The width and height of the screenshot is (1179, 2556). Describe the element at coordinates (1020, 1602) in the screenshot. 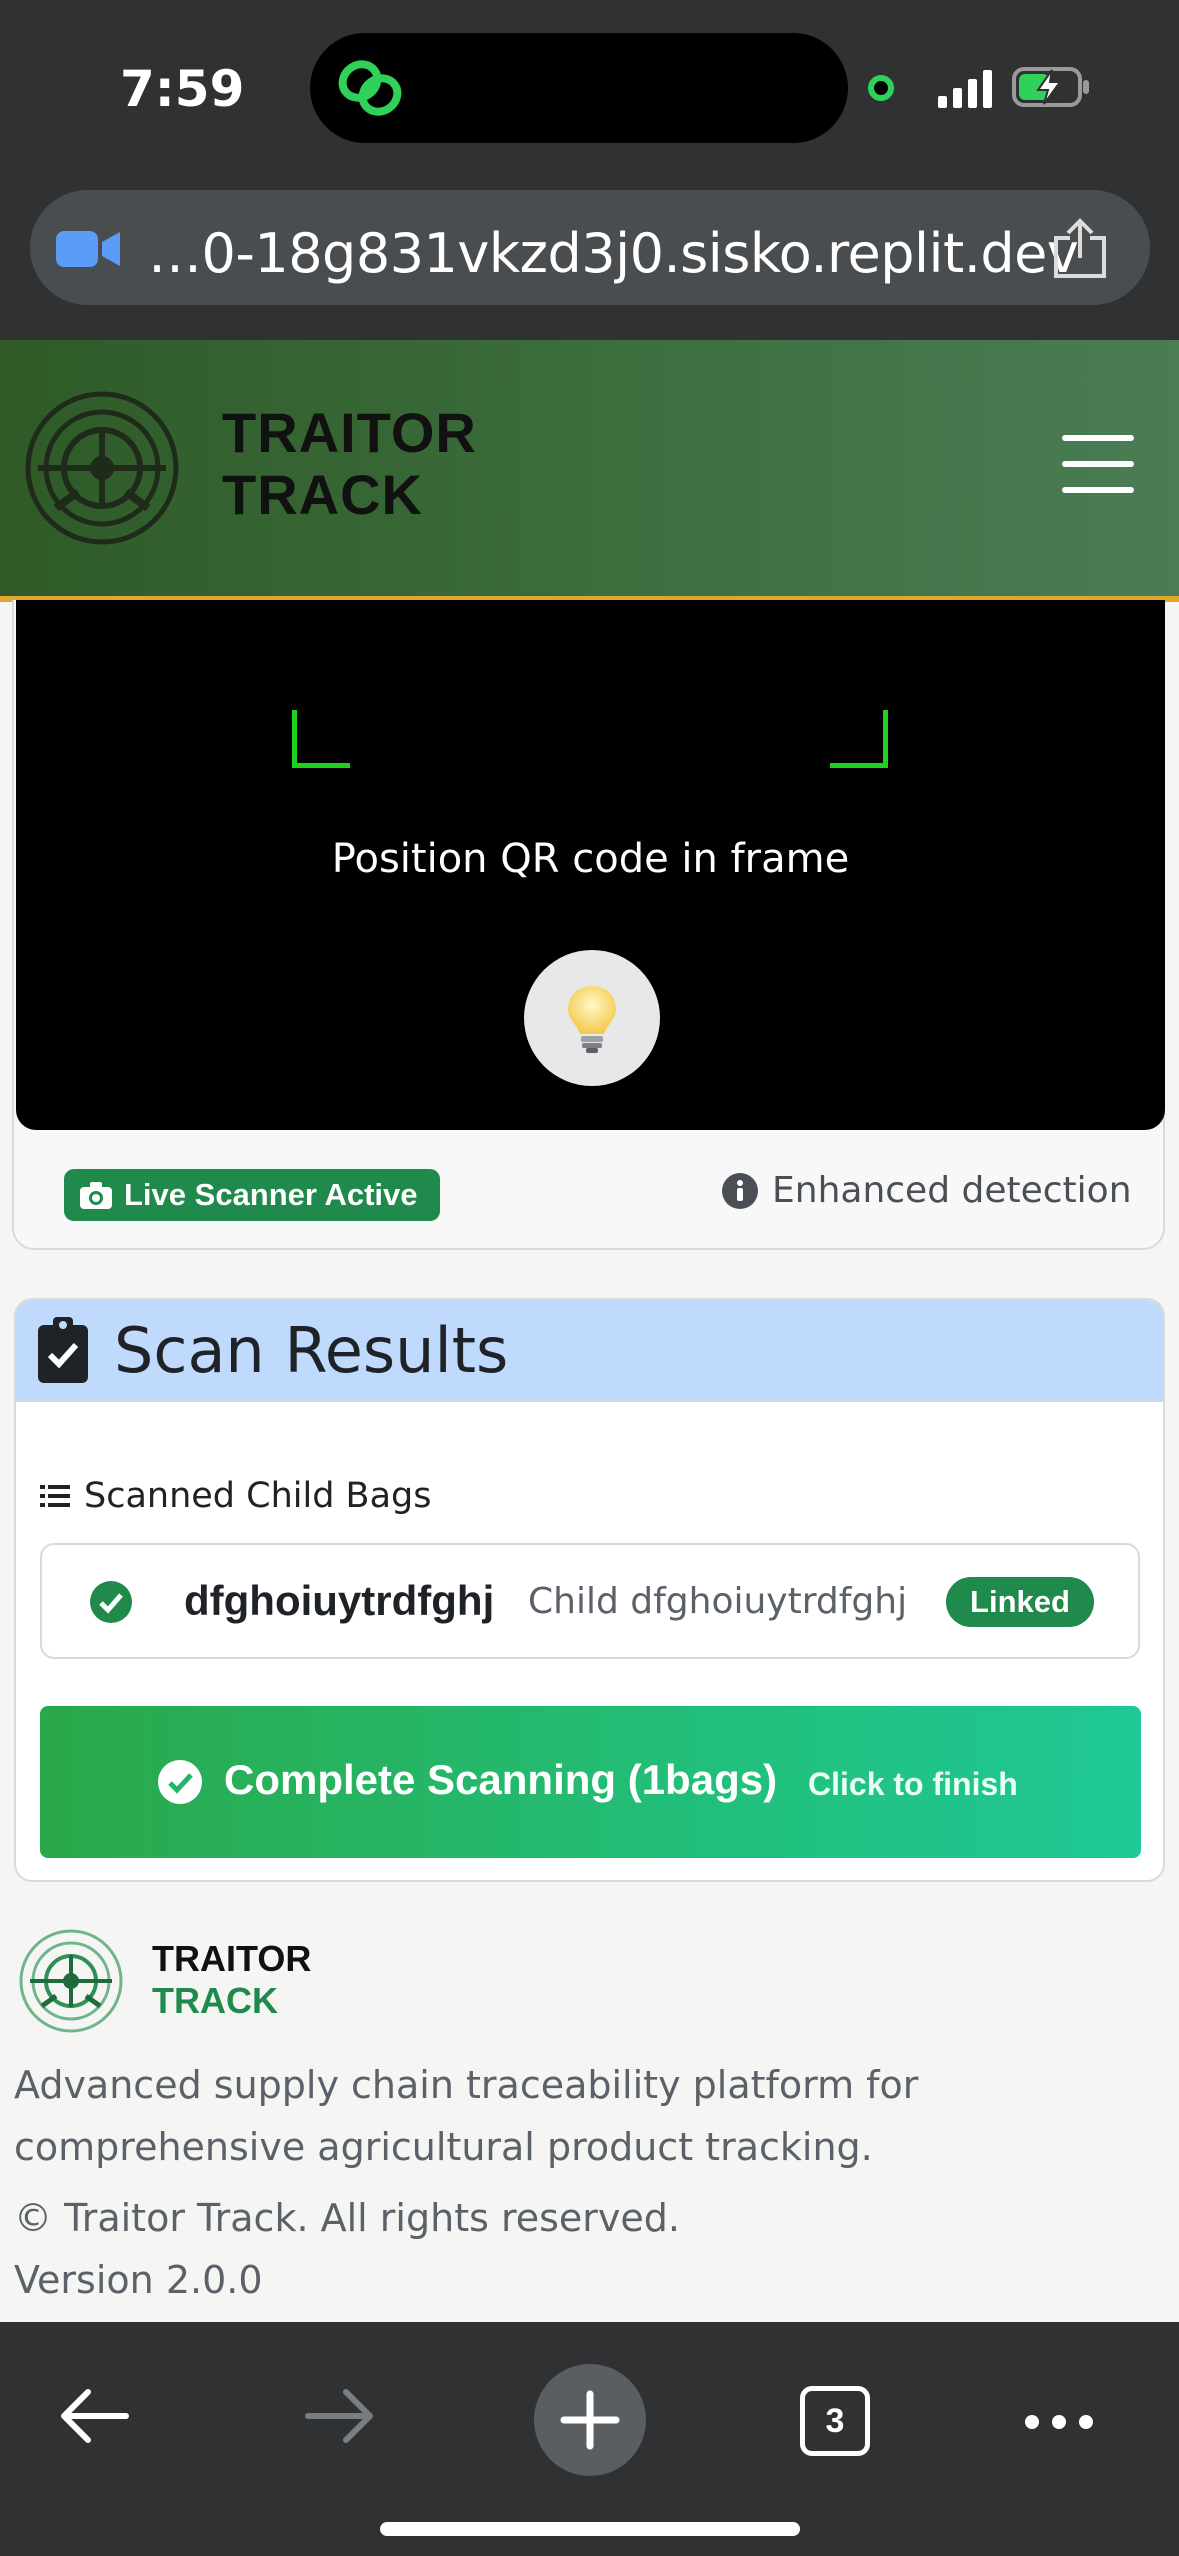

I see `status-badge: Linked` at that location.